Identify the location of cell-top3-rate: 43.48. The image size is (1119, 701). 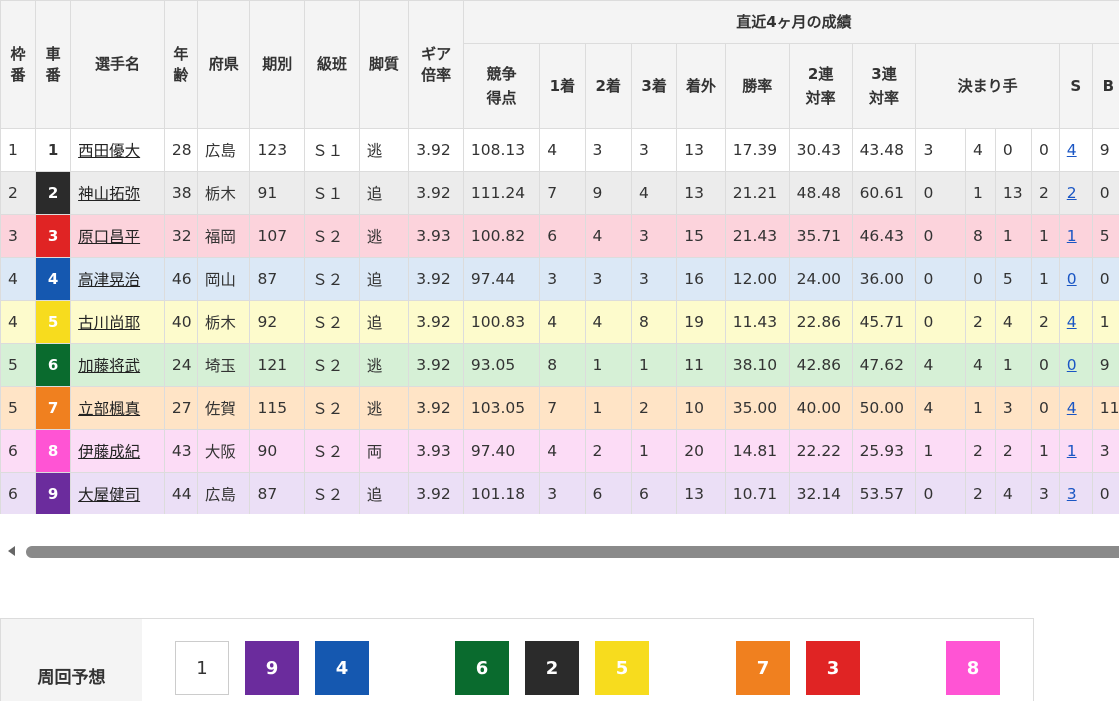
(884, 150).